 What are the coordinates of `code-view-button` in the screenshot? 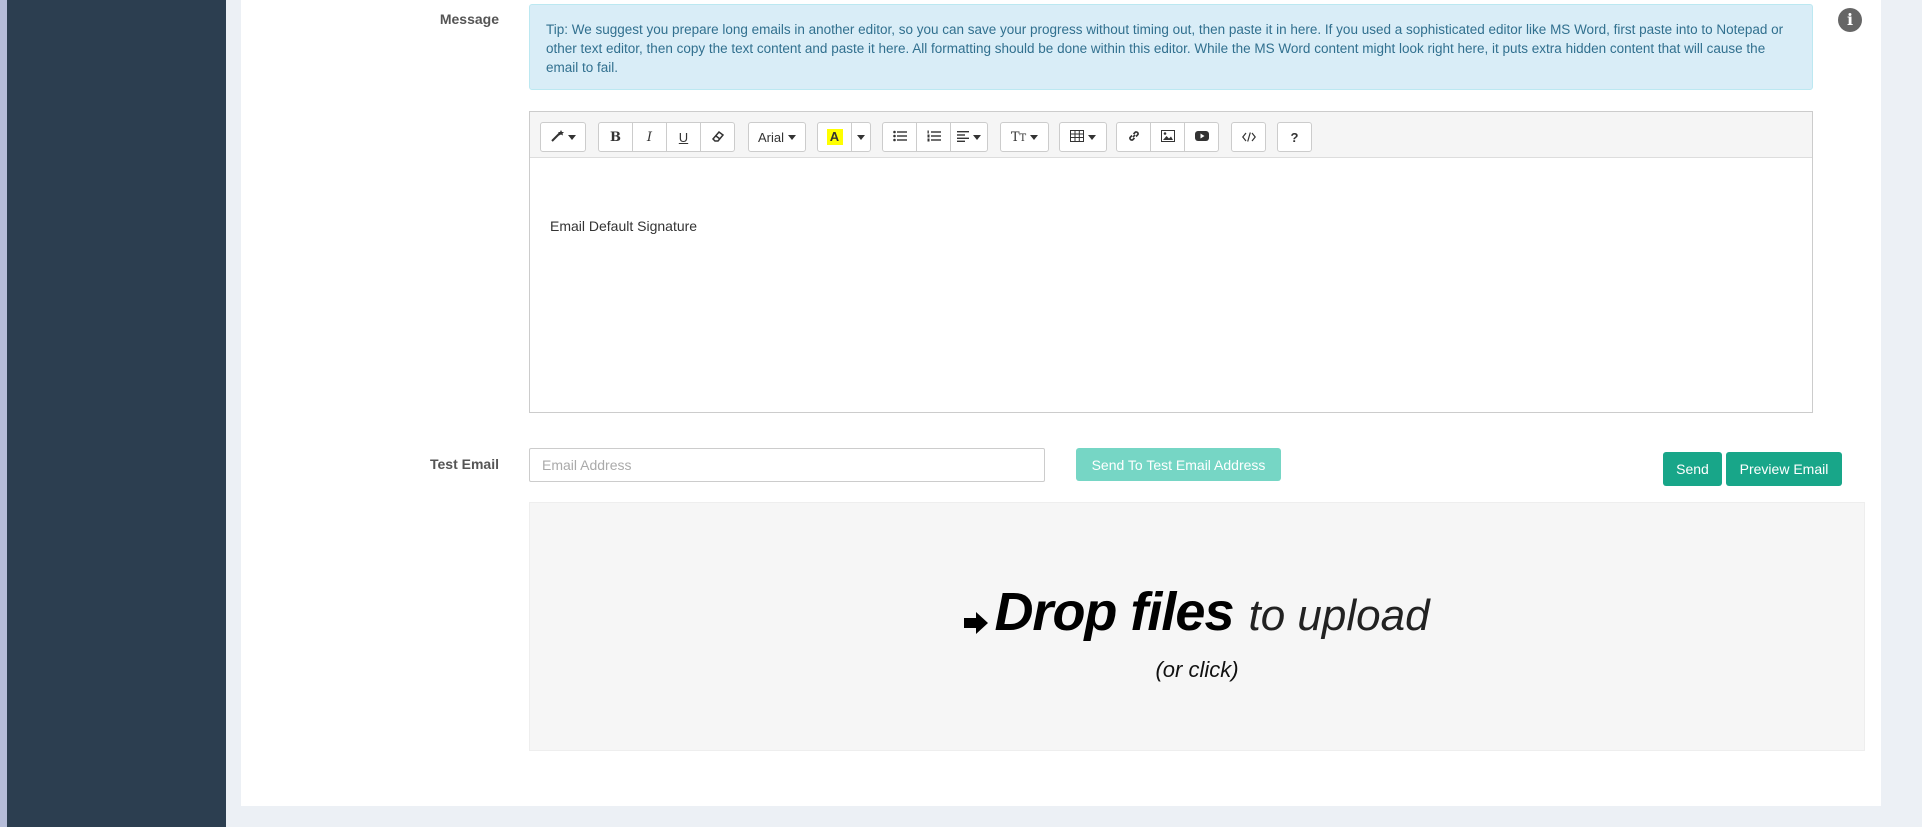 It's located at (1248, 137).